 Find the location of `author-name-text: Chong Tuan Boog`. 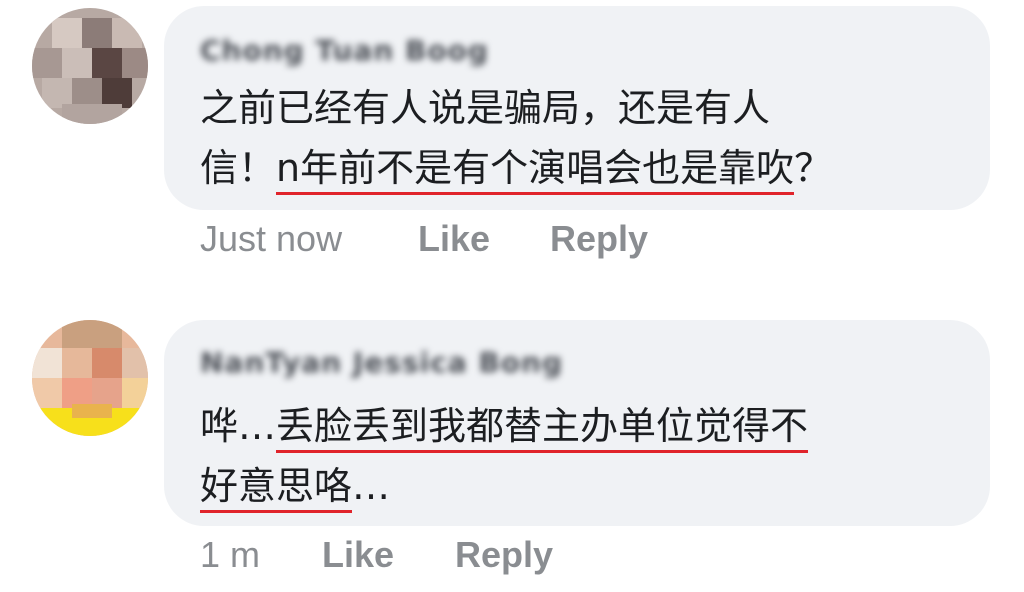

author-name-text: Chong Tuan Boog is located at coordinates (344, 50).